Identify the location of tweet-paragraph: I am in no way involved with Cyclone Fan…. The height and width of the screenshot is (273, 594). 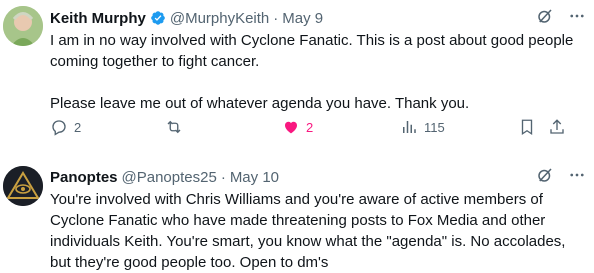
(312, 51).